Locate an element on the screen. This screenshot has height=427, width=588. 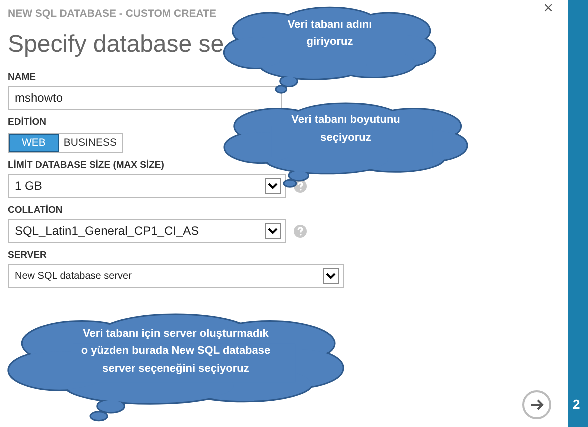
breadcrumb: NEW SQL DATABASE - CUSTOM CREATE is located at coordinates (112, 15).